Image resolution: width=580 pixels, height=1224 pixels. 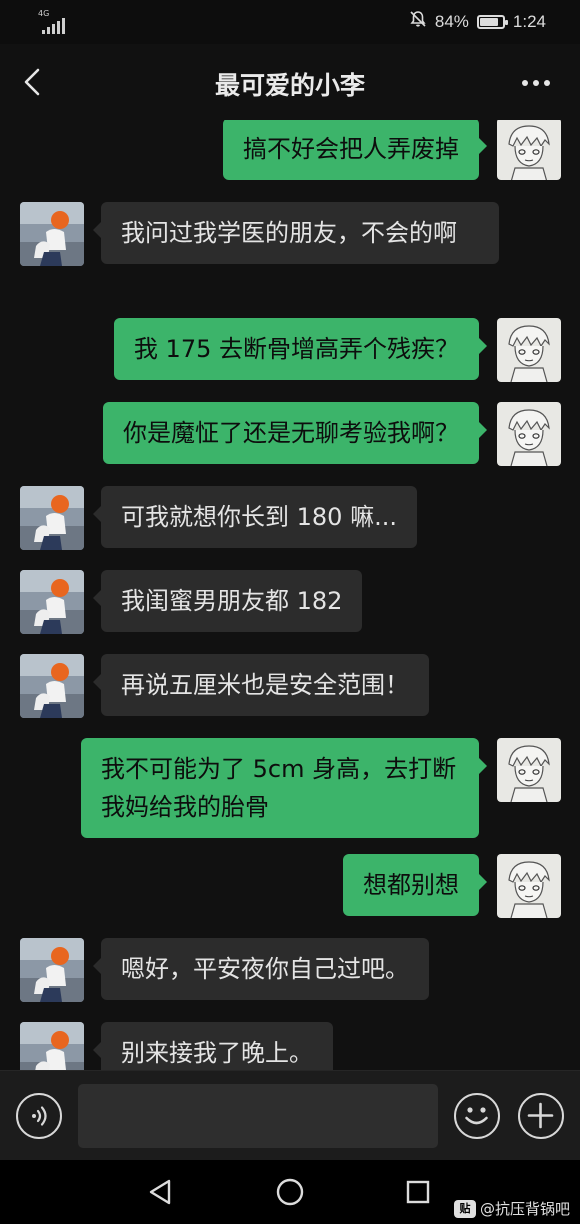 I want to click on message-input, so click(x=258, y=1116).